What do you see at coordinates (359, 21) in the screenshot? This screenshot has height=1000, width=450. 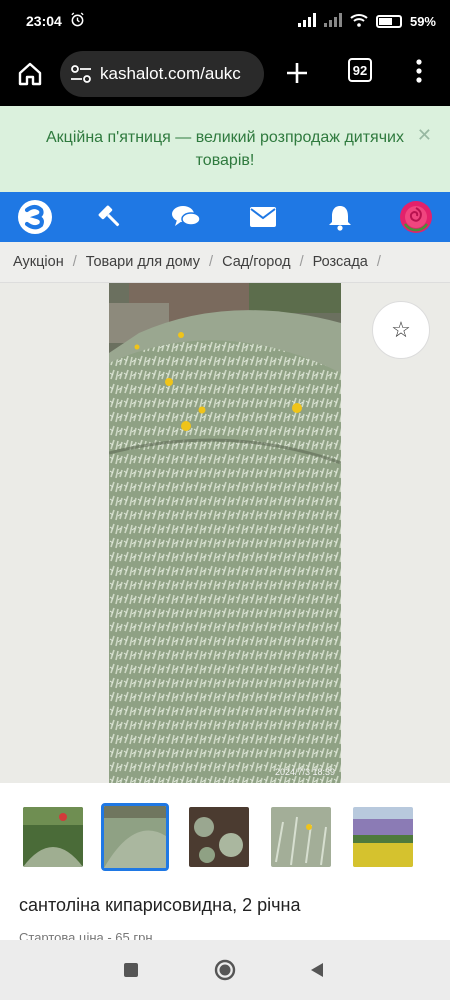 I see `wifi-icon` at bounding box center [359, 21].